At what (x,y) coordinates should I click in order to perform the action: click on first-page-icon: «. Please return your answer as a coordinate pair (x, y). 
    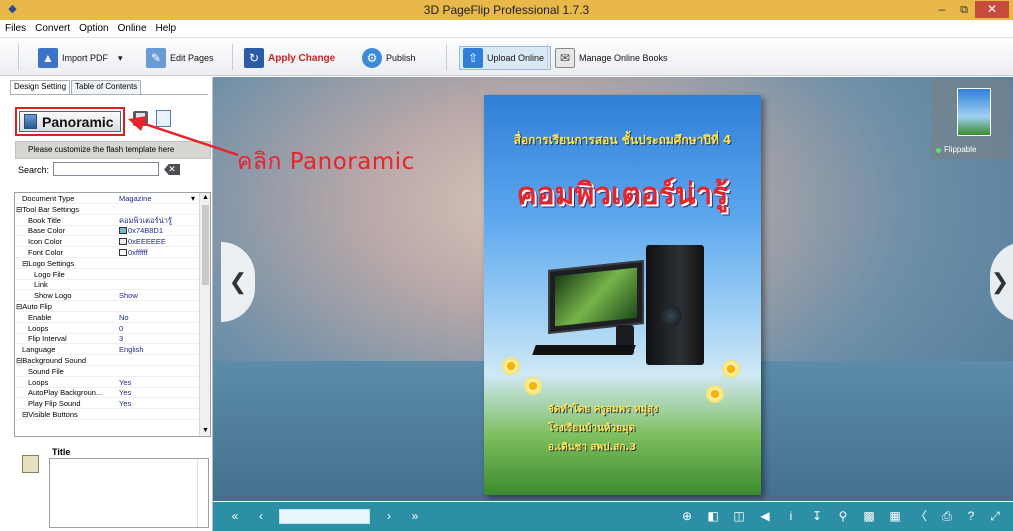
    Looking at the image, I should click on (235, 516).